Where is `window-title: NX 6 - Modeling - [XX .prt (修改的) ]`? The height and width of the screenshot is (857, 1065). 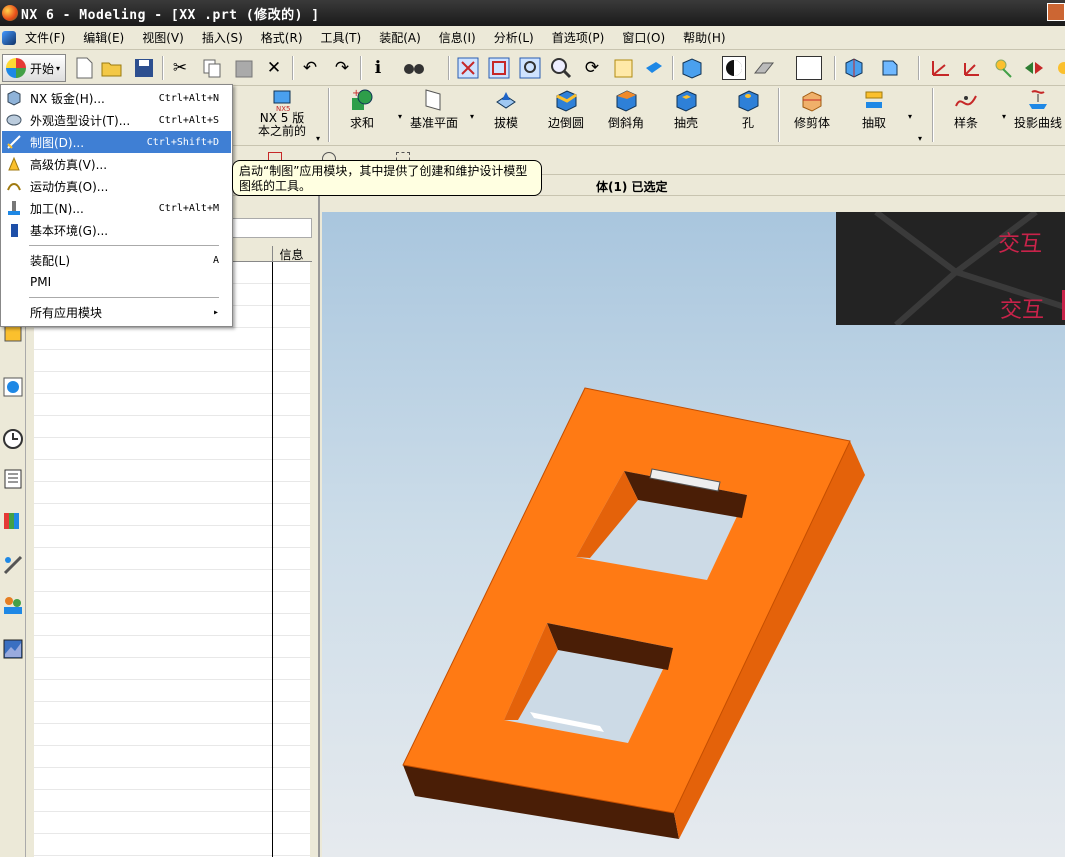 window-title: NX 6 - Modeling - [XX .prt (修改的) ] is located at coordinates (170, 15).